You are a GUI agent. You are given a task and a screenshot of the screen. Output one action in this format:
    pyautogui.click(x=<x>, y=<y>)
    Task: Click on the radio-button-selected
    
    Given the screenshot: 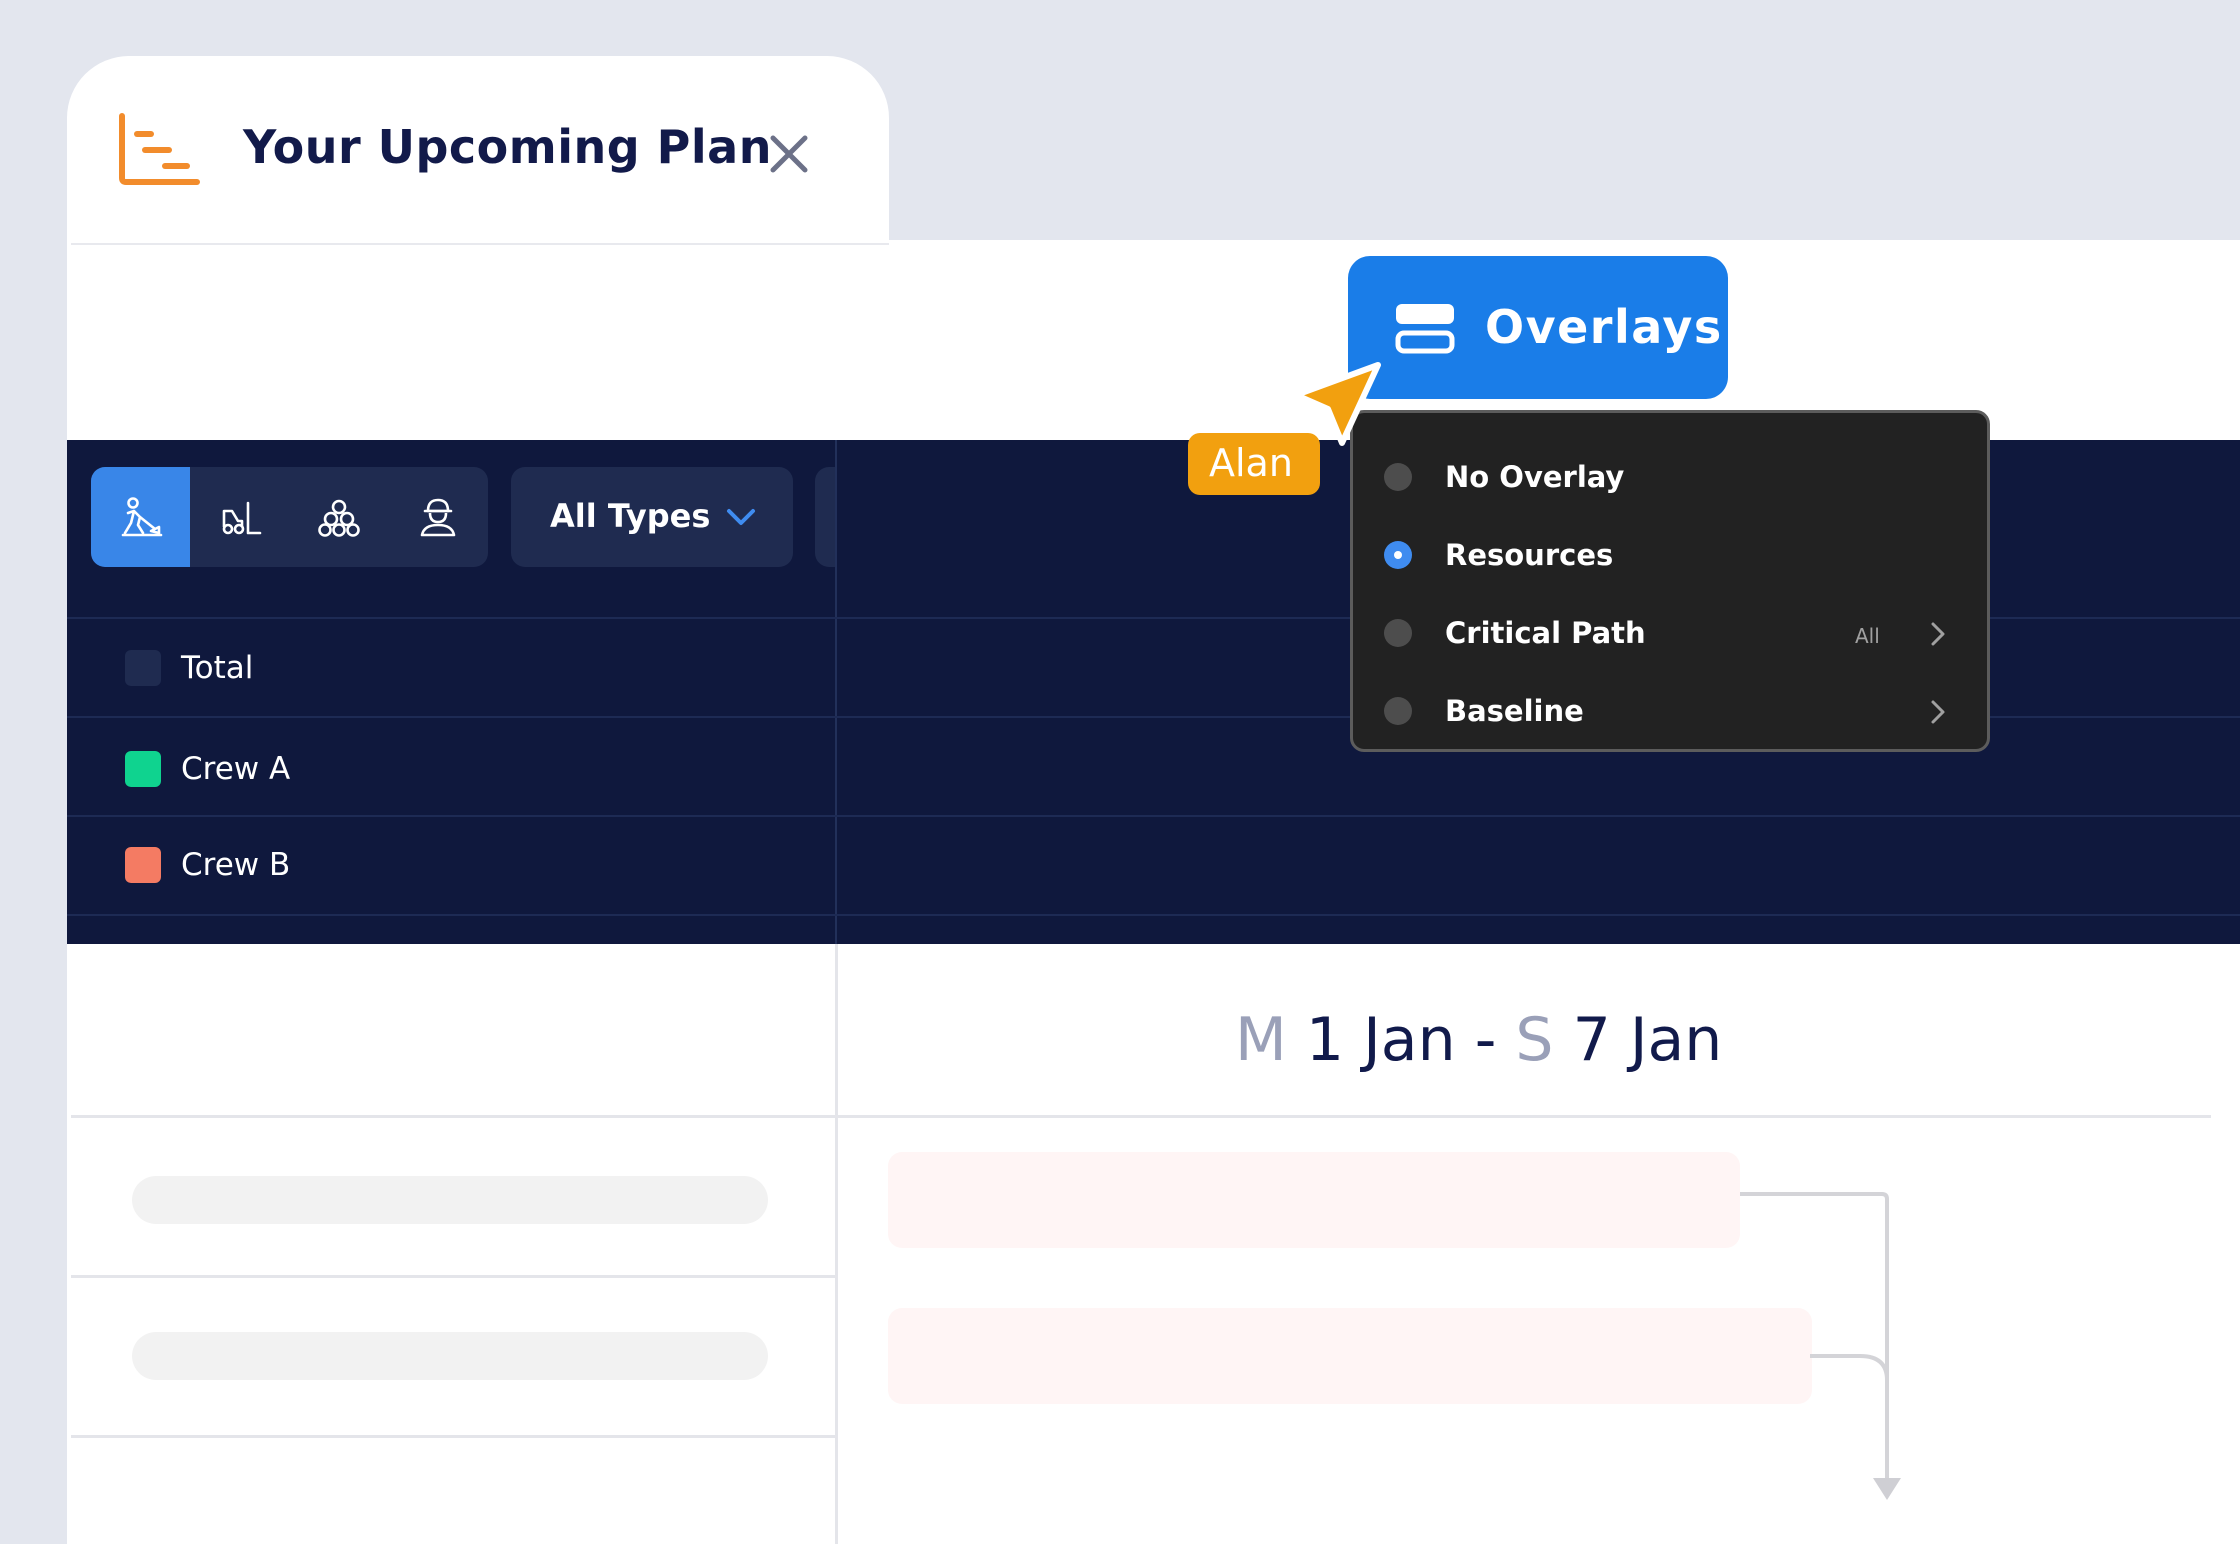 What is the action you would take?
    pyautogui.click(x=1398, y=555)
    